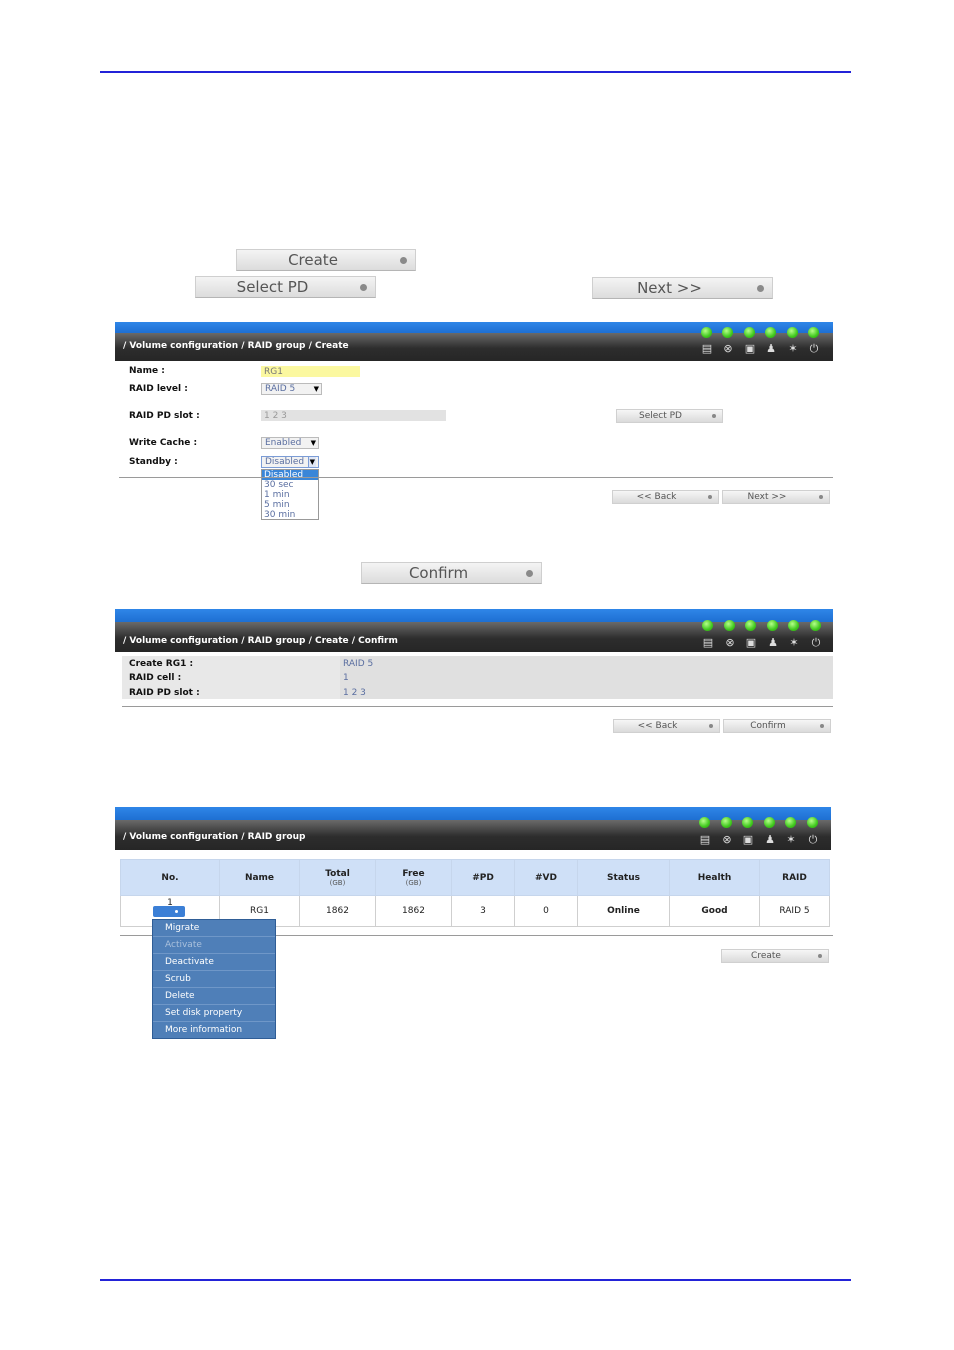  Describe the element at coordinates (290, 495) in the screenshot. I see `standby-option: 1 min` at that location.